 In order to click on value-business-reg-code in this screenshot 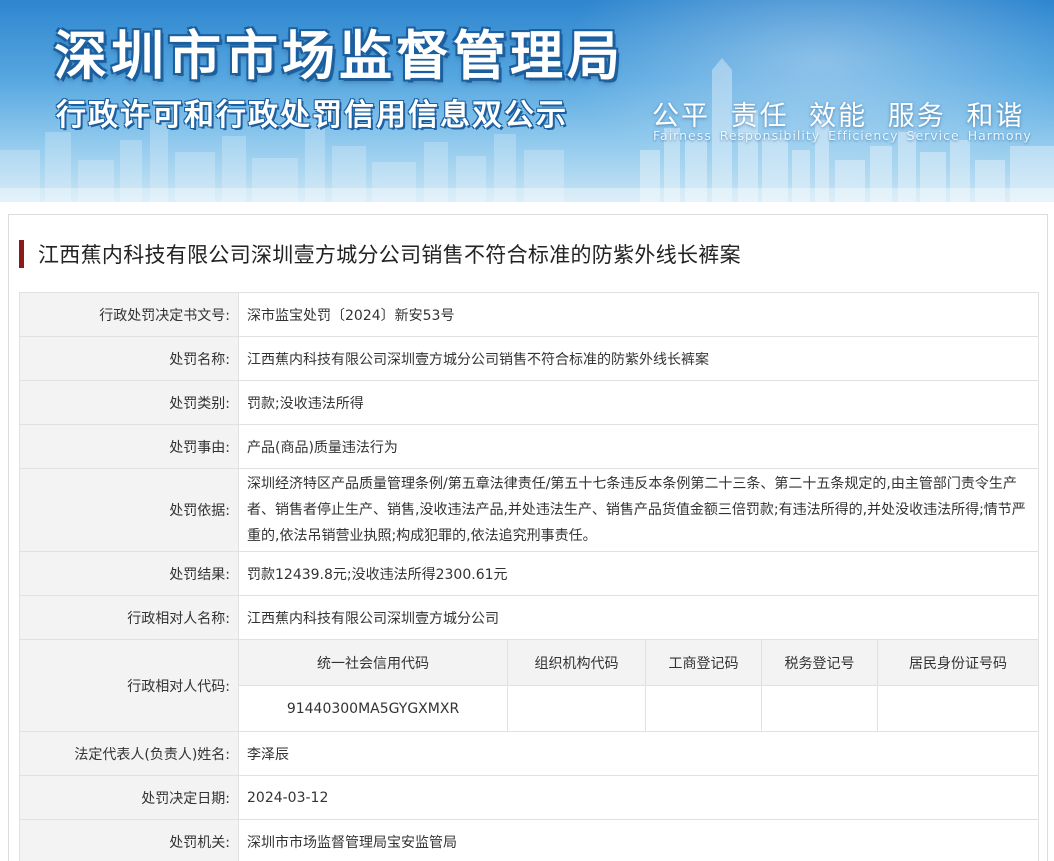, I will do `click(703, 708)`.